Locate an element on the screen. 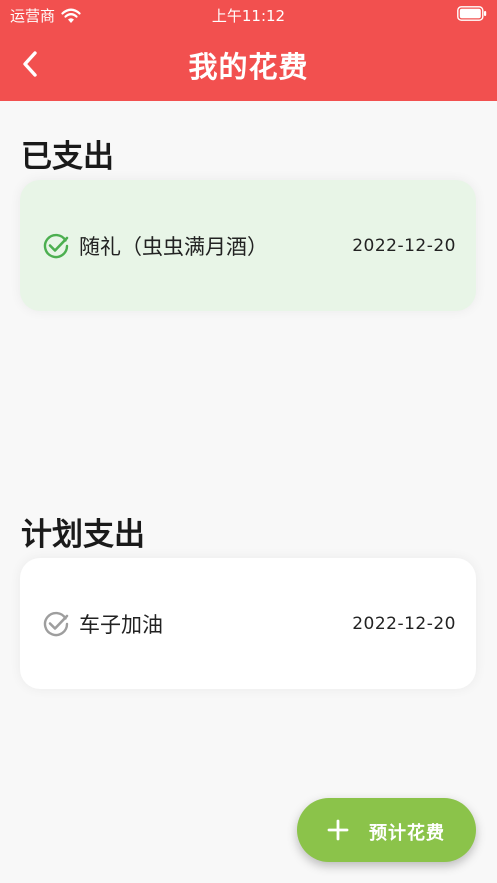 The image size is (497, 883). status-time: 上午11:12 is located at coordinates (248, 16).